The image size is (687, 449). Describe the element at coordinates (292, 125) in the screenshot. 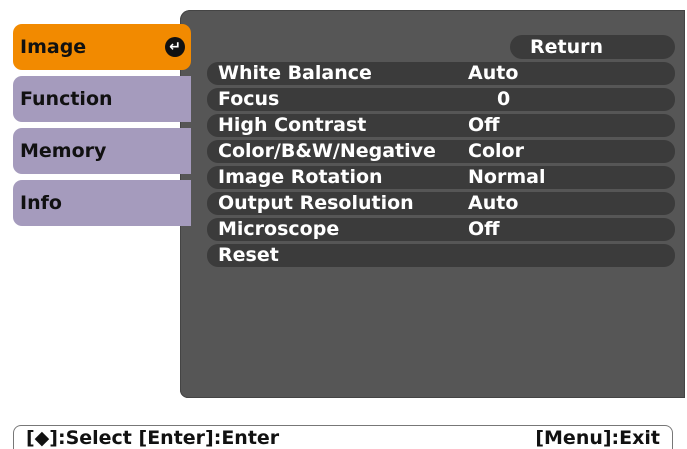

I see `menu-item-label: High Contrast` at that location.